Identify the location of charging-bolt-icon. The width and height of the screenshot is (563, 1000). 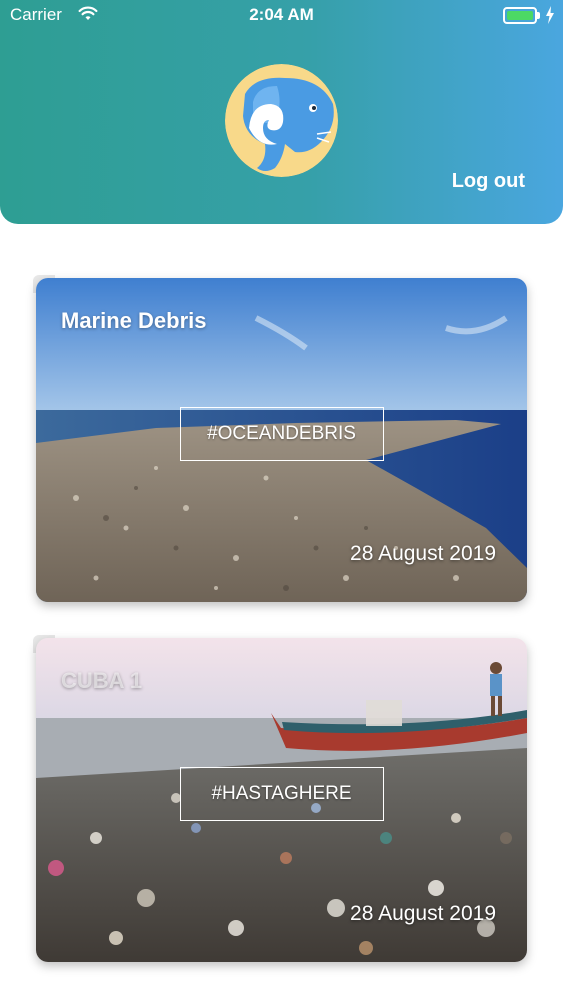
(550, 17).